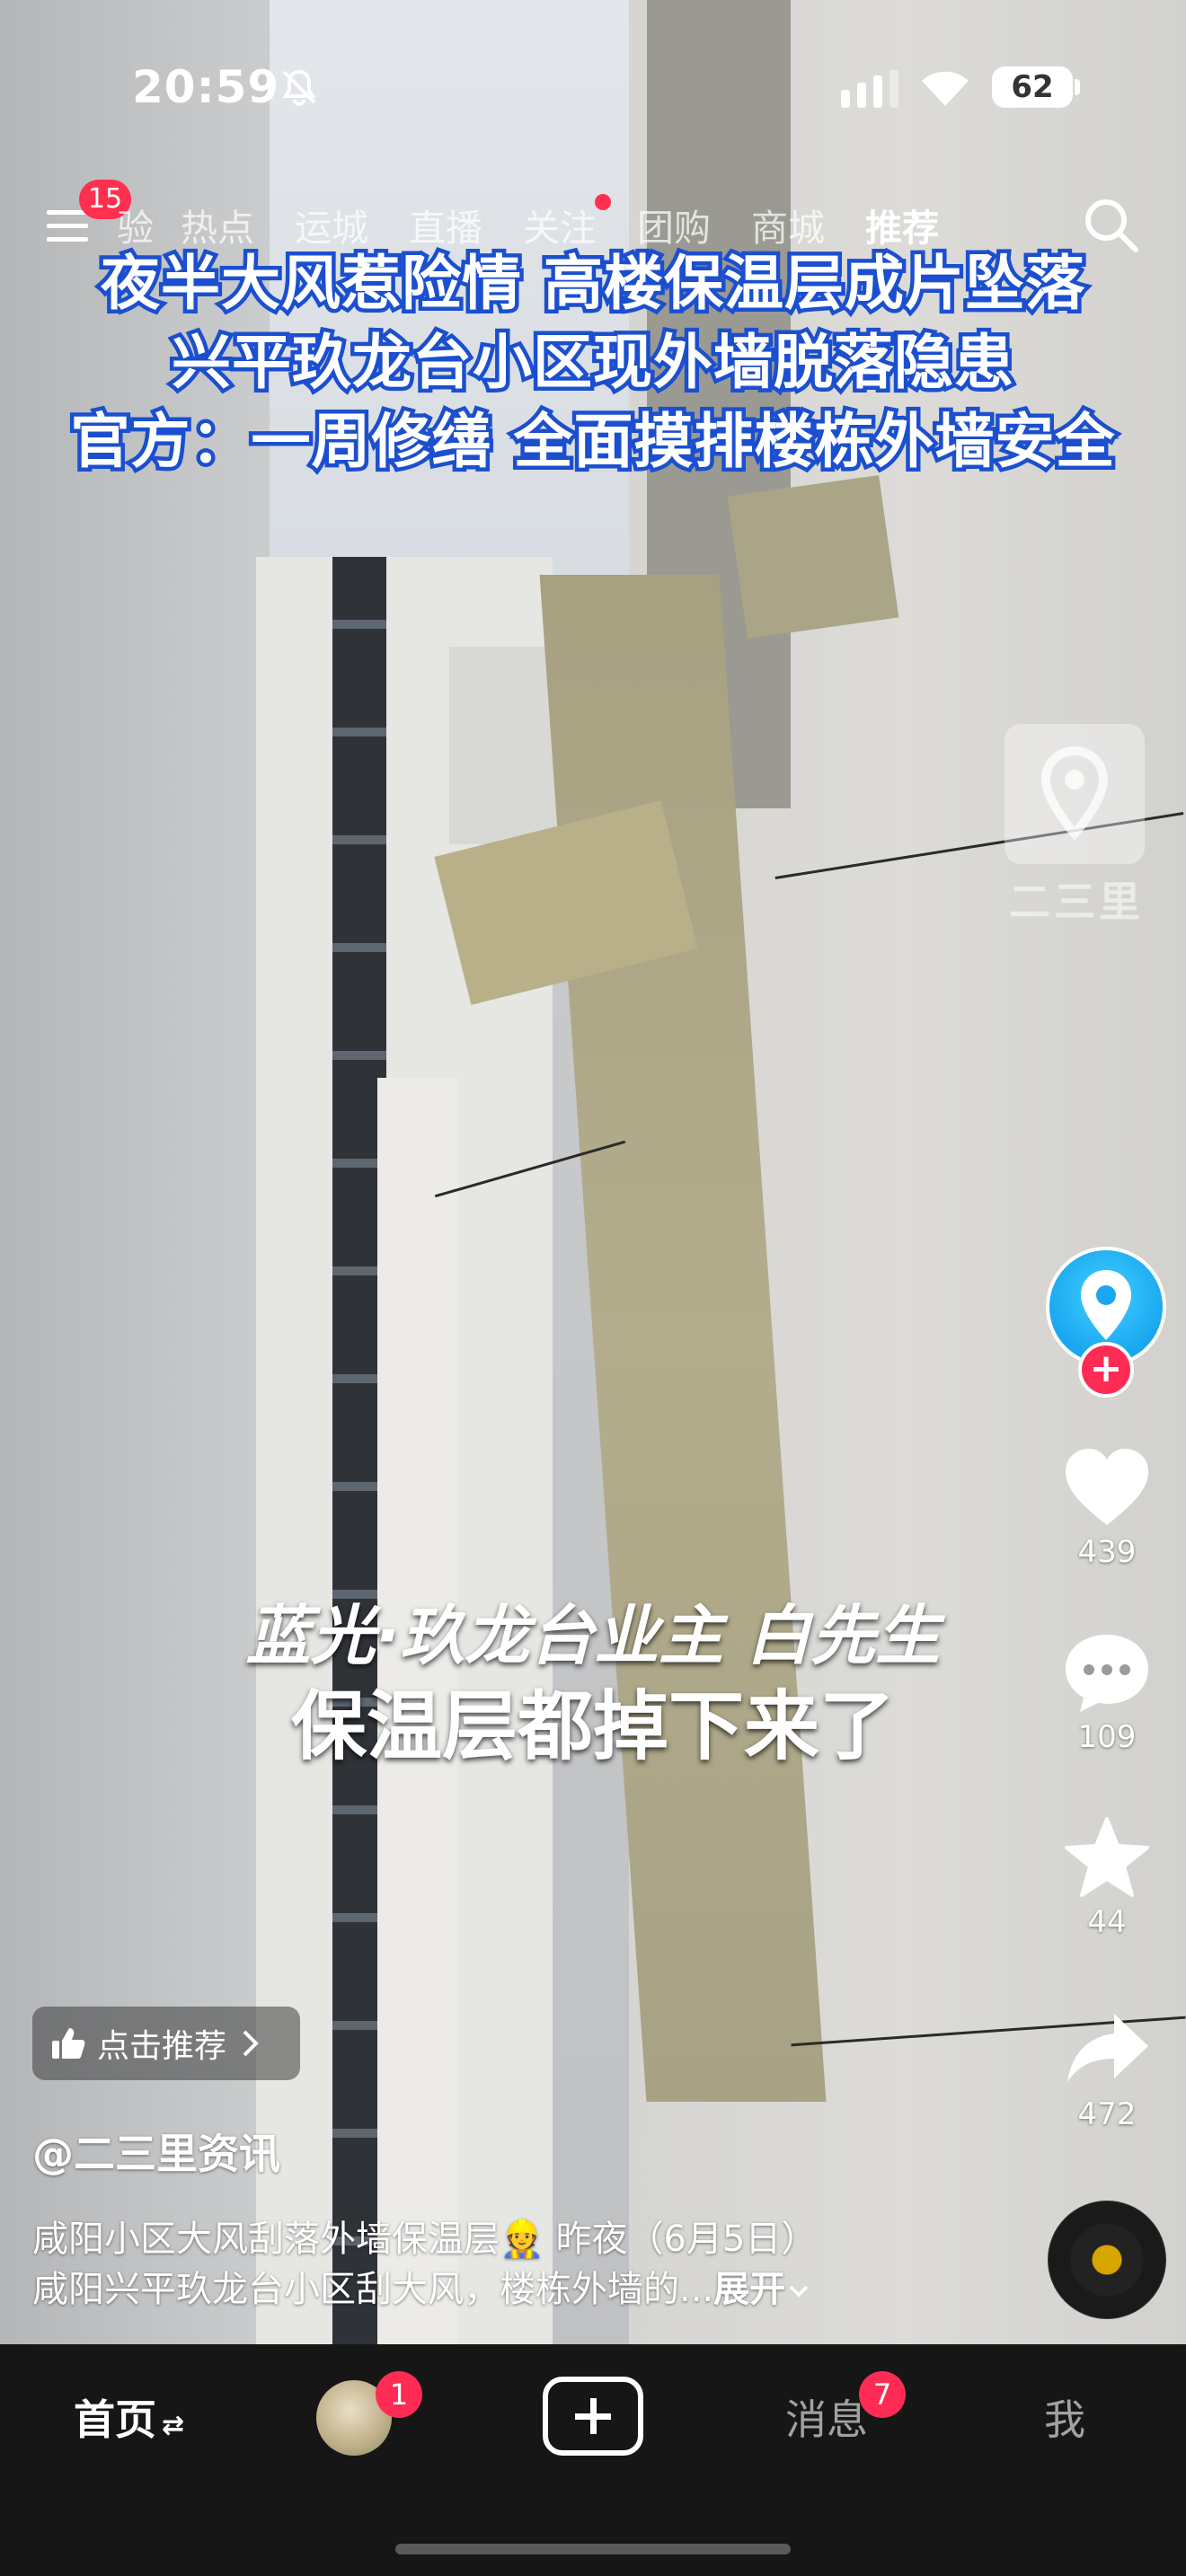 The width and height of the screenshot is (1186, 2576). I want to click on favorite-count: 44, so click(1107, 1922).